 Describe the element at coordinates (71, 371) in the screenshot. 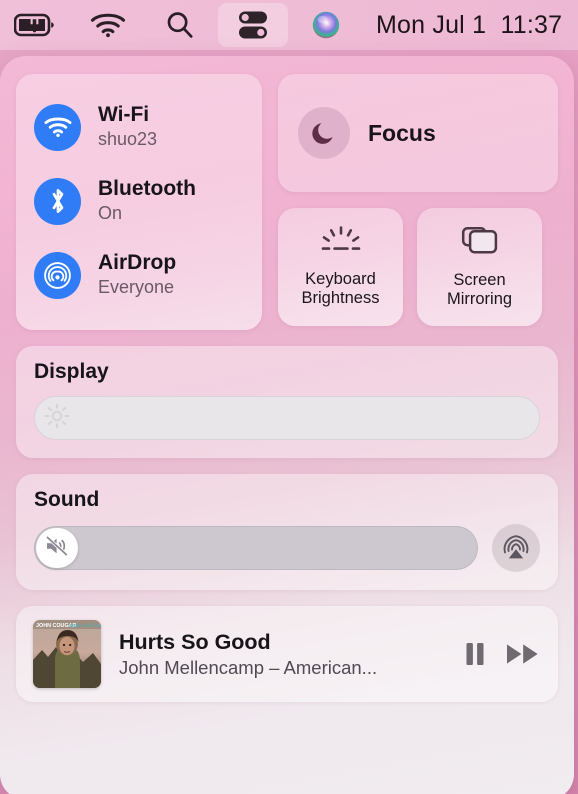

I see `display-title: Display` at that location.